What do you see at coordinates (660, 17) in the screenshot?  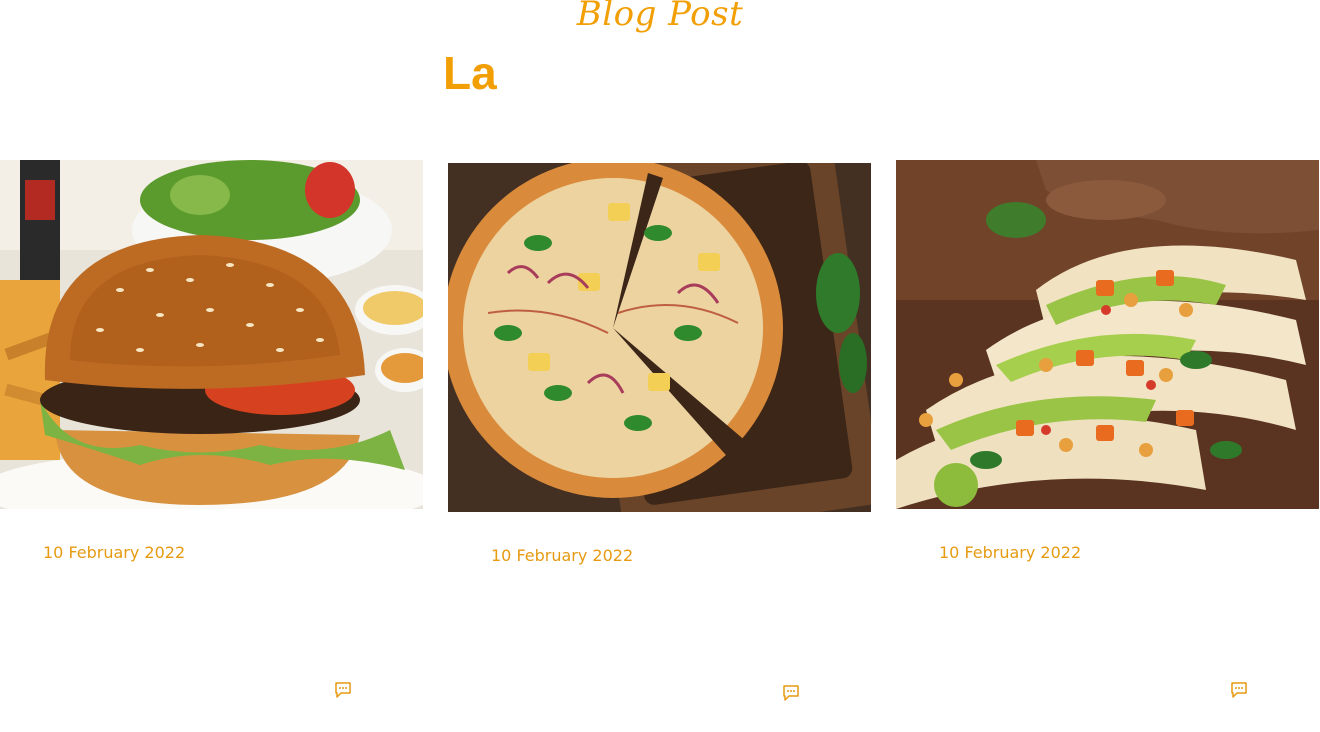 I see `section-eyebrow: Blog Post` at bounding box center [660, 17].